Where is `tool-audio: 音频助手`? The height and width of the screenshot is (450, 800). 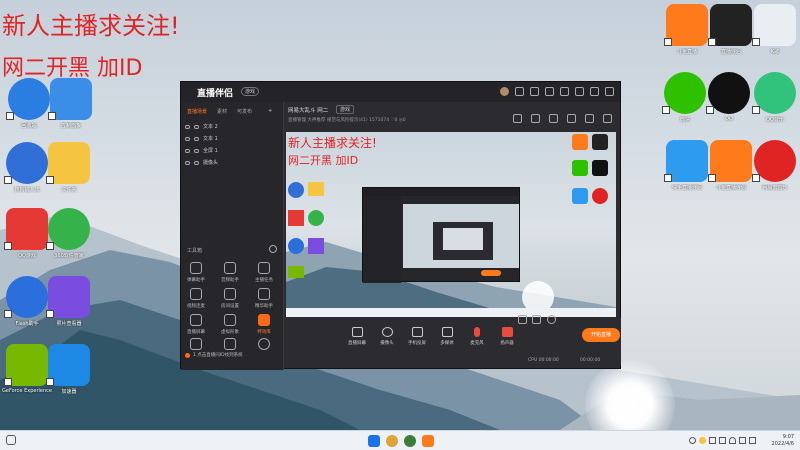 tool-audio: 音频助手 is located at coordinates (230, 272).